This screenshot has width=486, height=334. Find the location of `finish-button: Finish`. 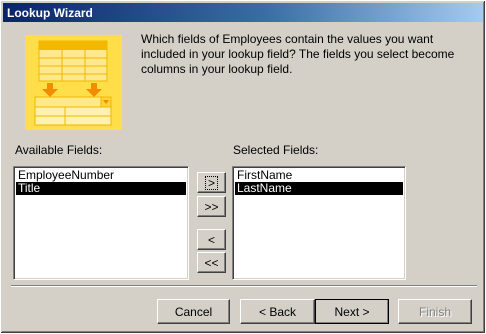

finish-button: Finish is located at coordinates (435, 311).